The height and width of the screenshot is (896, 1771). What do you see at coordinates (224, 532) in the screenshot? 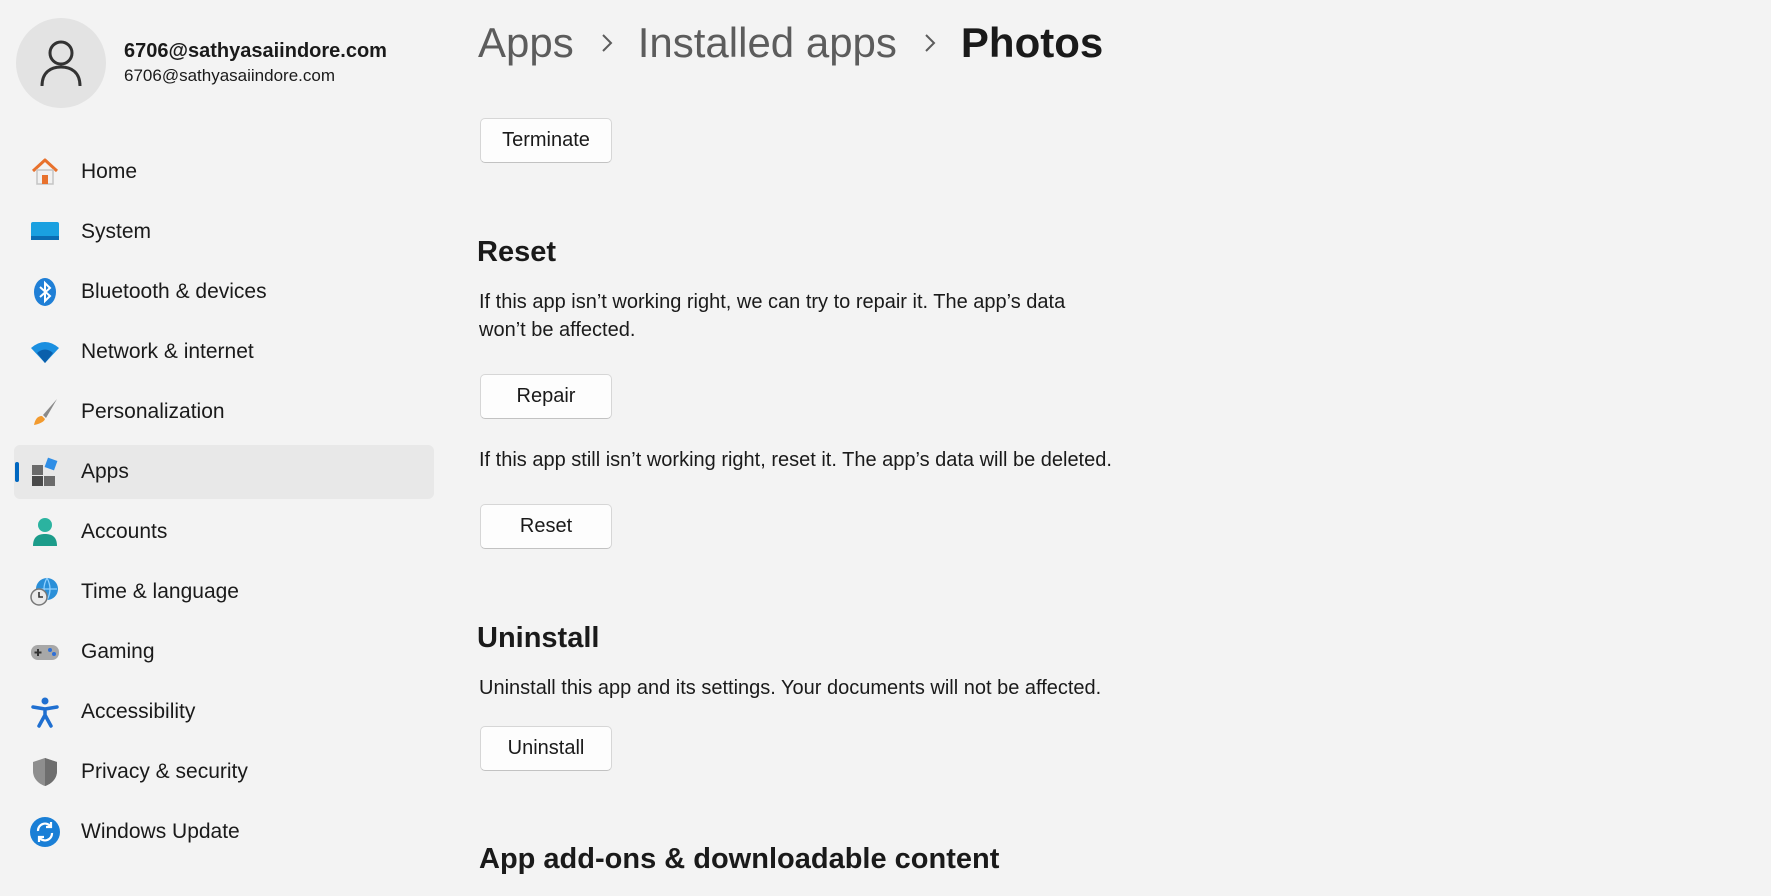
I see `sidebar-item-accounts: Accounts` at bounding box center [224, 532].